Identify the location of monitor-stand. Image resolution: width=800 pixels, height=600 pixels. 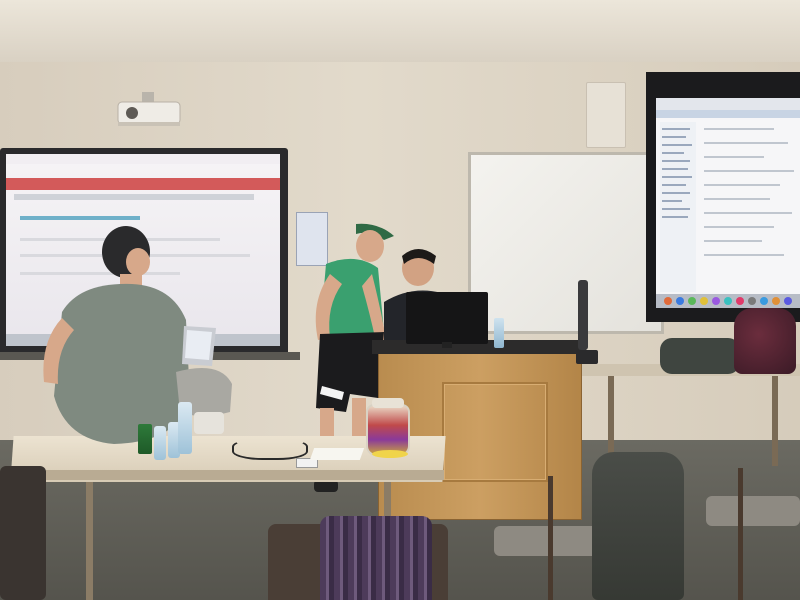
(447, 345).